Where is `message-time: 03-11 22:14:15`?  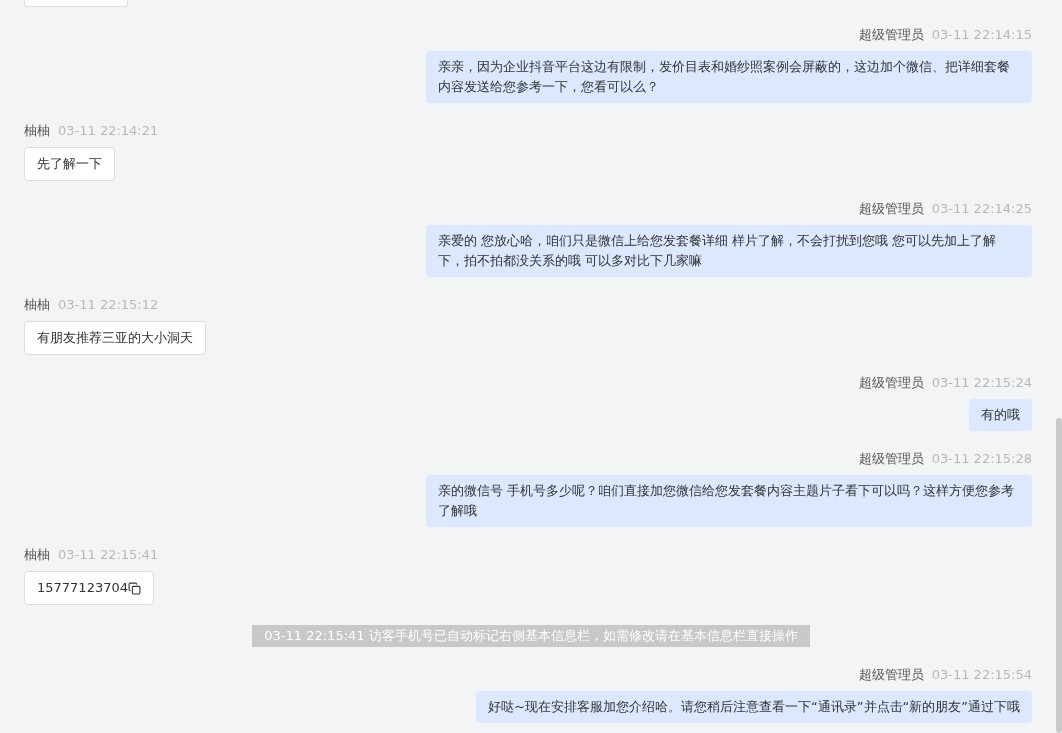
message-time: 03-11 22:14:15 is located at coordinates (981, 35).